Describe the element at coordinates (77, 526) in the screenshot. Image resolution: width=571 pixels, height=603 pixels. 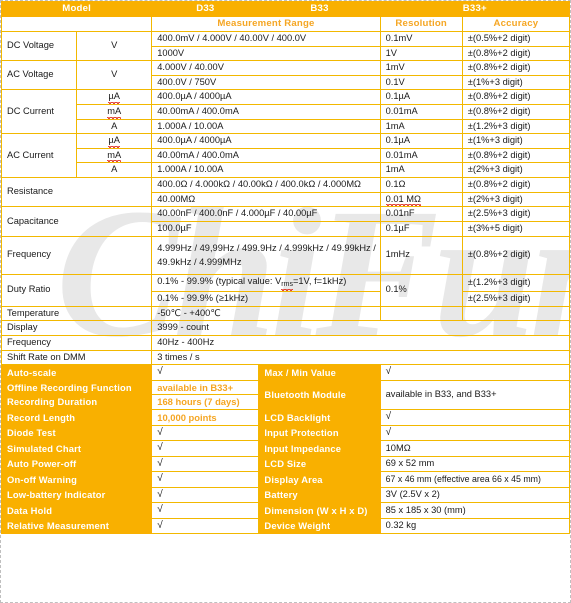
I see `feature-label-relative-measurement: Relative Measurement` at that location.